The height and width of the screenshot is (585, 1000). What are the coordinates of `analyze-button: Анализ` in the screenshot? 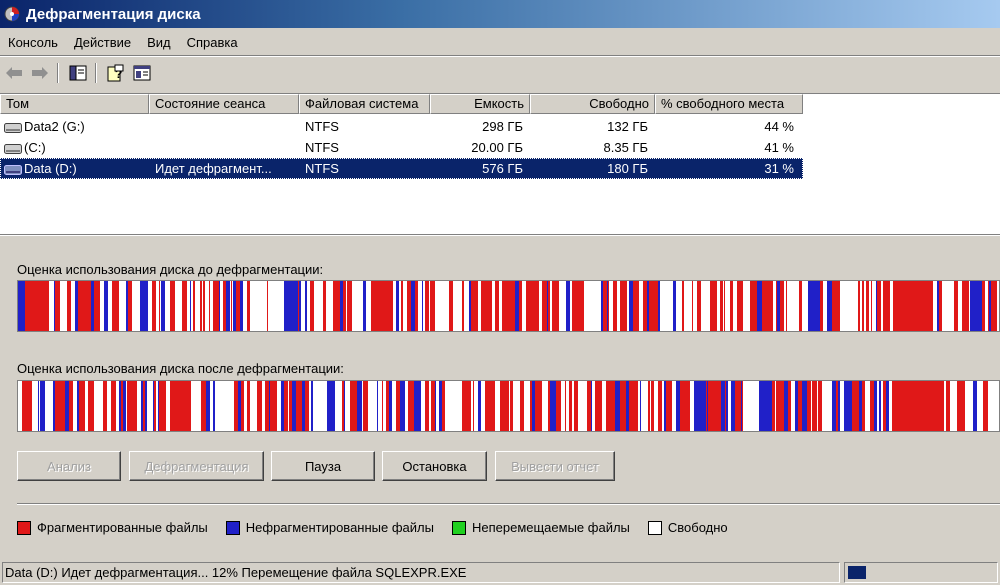 It's located at (69, 466).